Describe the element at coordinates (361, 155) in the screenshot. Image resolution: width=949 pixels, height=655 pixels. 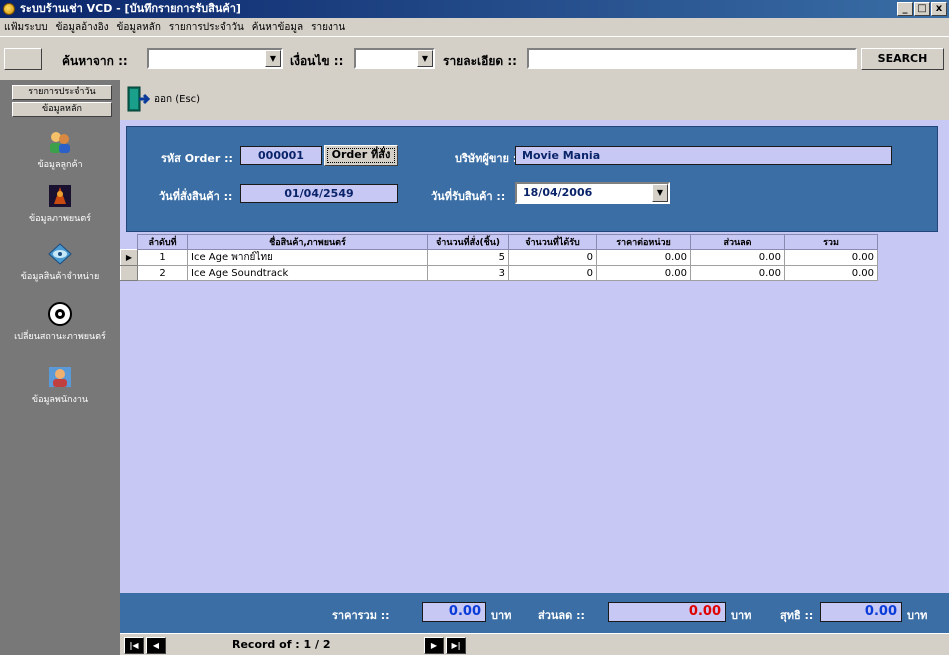
I see `ordered-items-button: Order ที่สั่ง` at that location.